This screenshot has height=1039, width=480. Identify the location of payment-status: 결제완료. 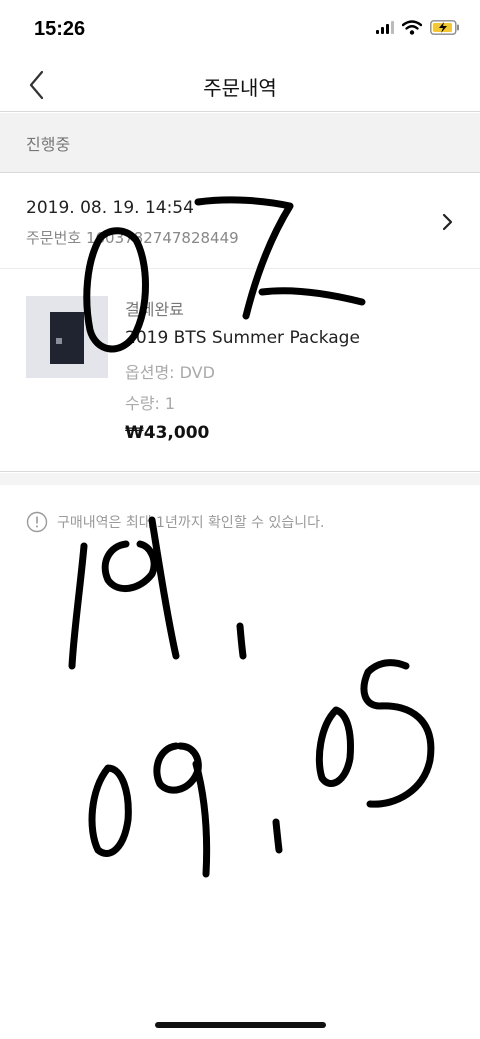
(154, 309).